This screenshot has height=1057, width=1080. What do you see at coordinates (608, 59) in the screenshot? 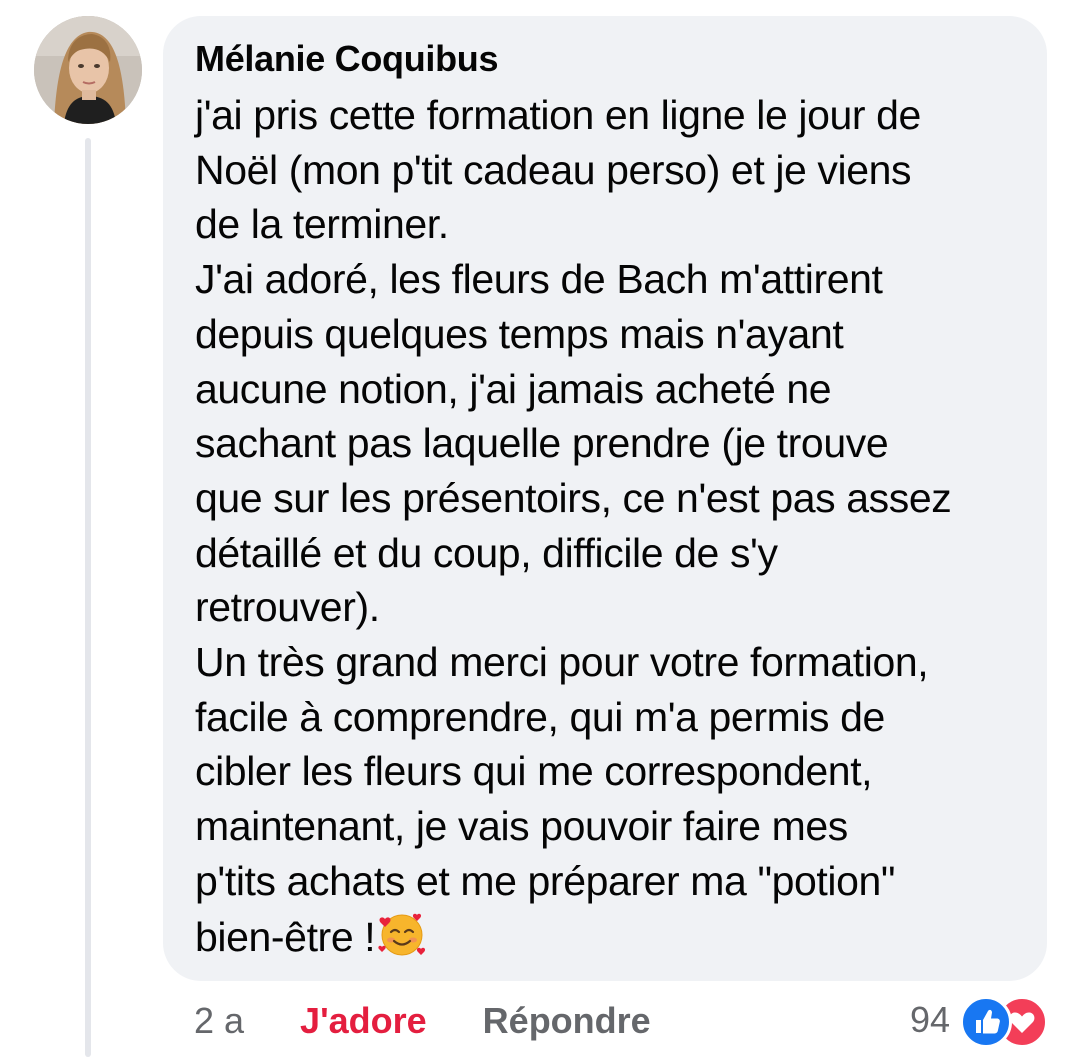
I see `comment-author: Mélanie Coquibus` at bounding box center [608, 59].